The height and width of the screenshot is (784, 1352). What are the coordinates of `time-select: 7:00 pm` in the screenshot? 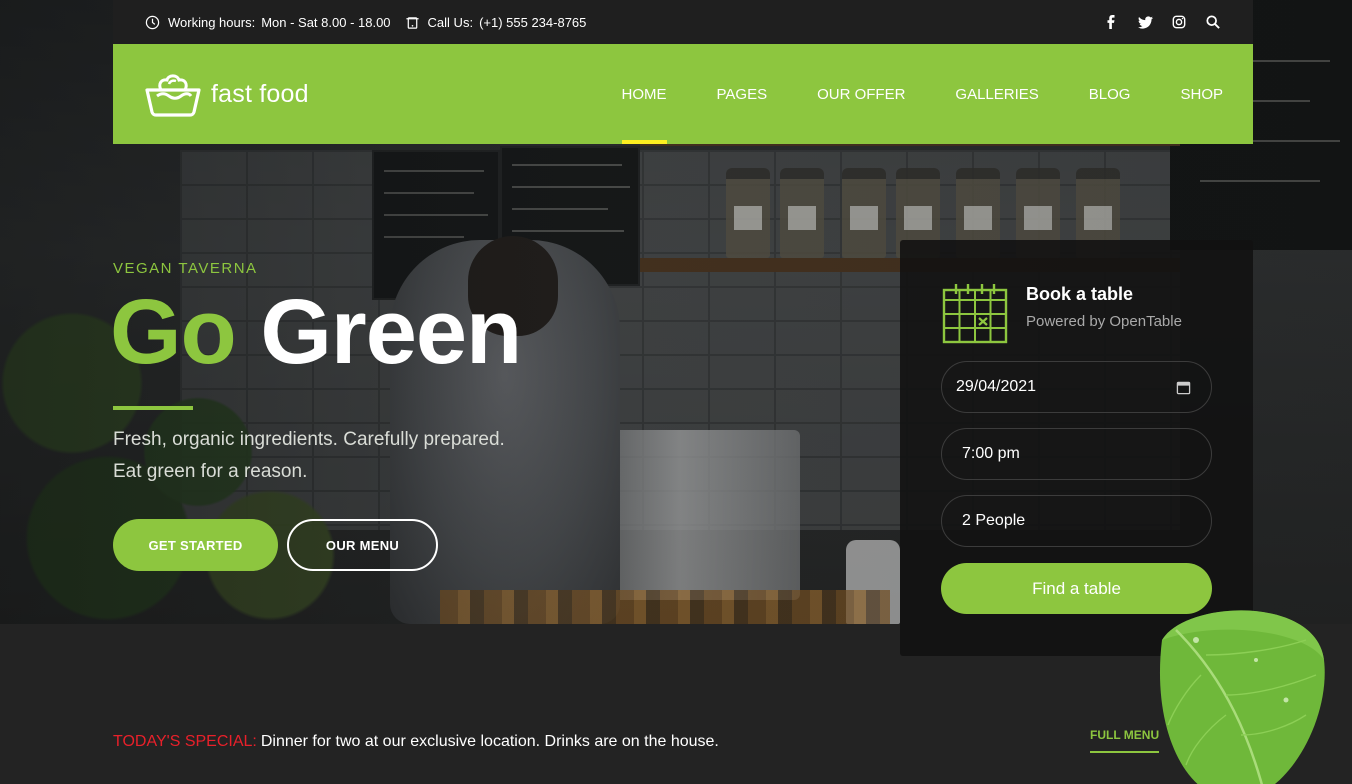 It's located at (1076, 454).